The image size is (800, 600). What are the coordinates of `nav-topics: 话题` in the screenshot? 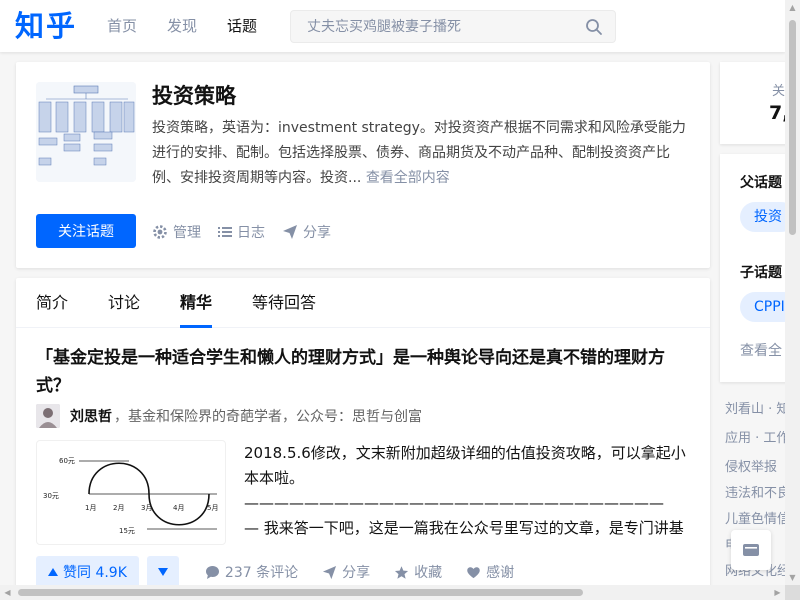 It's located at (242, 26).